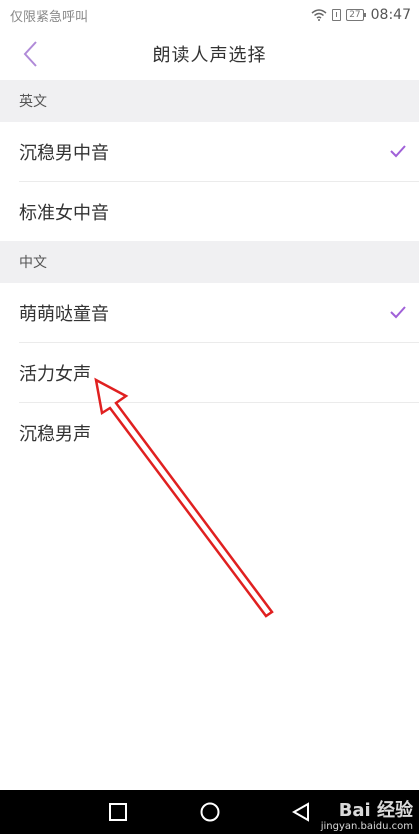 The height and width of the screenshot is (834, 419). I want to click on sim-icon, so click(337, 15).